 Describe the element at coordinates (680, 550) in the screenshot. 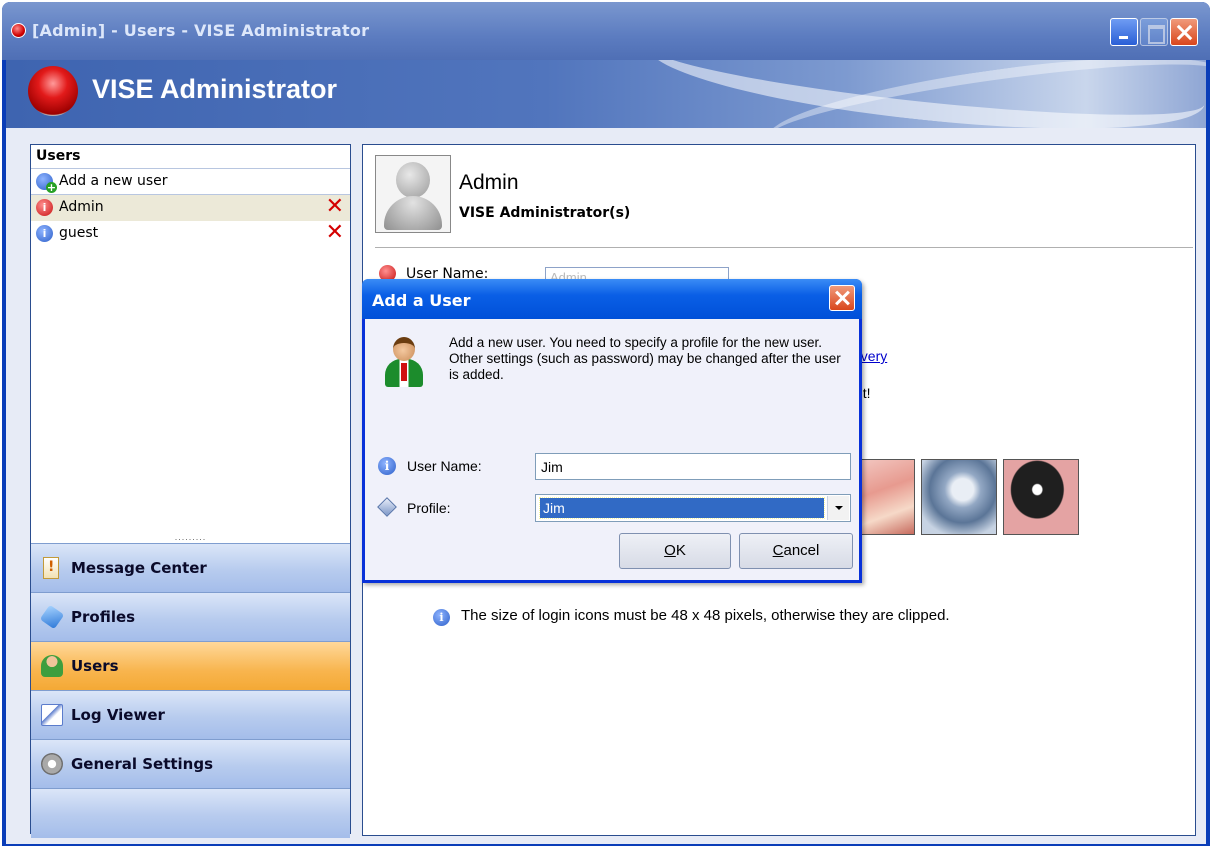

I see `button-text: K` at that location.